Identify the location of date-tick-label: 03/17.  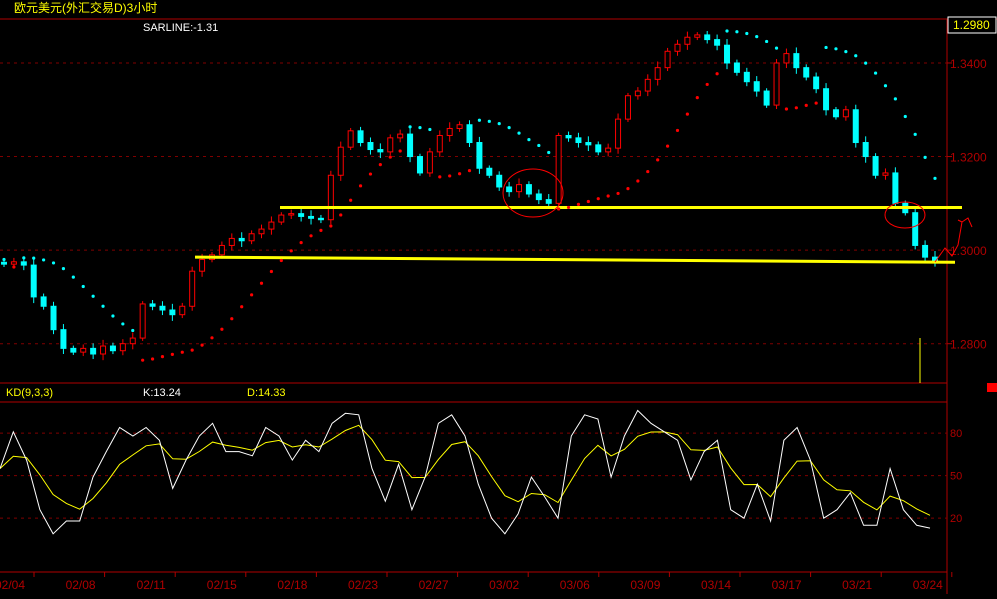
(787, 585).